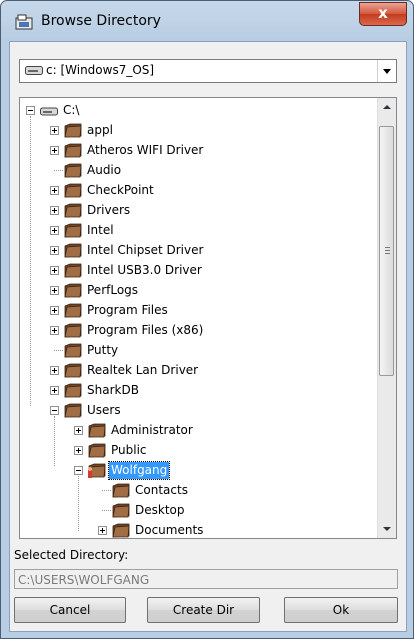 The image size is (414, 639). I want to click on selected-directory-label: Selected Directory:, so click(71, 555).